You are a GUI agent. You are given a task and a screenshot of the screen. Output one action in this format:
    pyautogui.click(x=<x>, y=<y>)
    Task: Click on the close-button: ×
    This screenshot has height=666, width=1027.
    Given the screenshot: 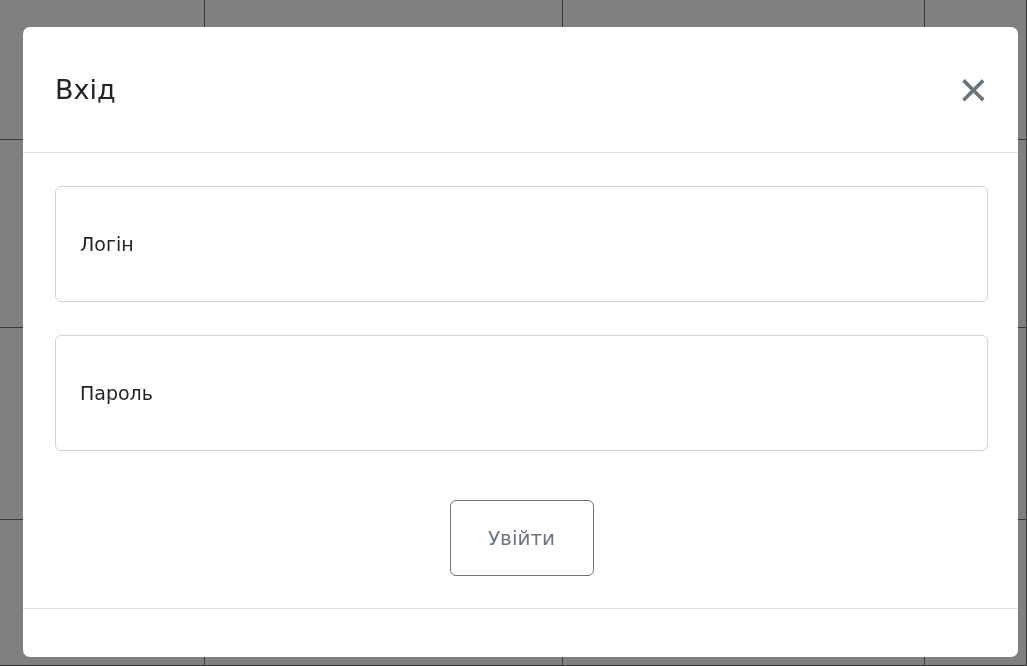 What is the action you would take?
    pyautogui.click(x=973, y=89)
    